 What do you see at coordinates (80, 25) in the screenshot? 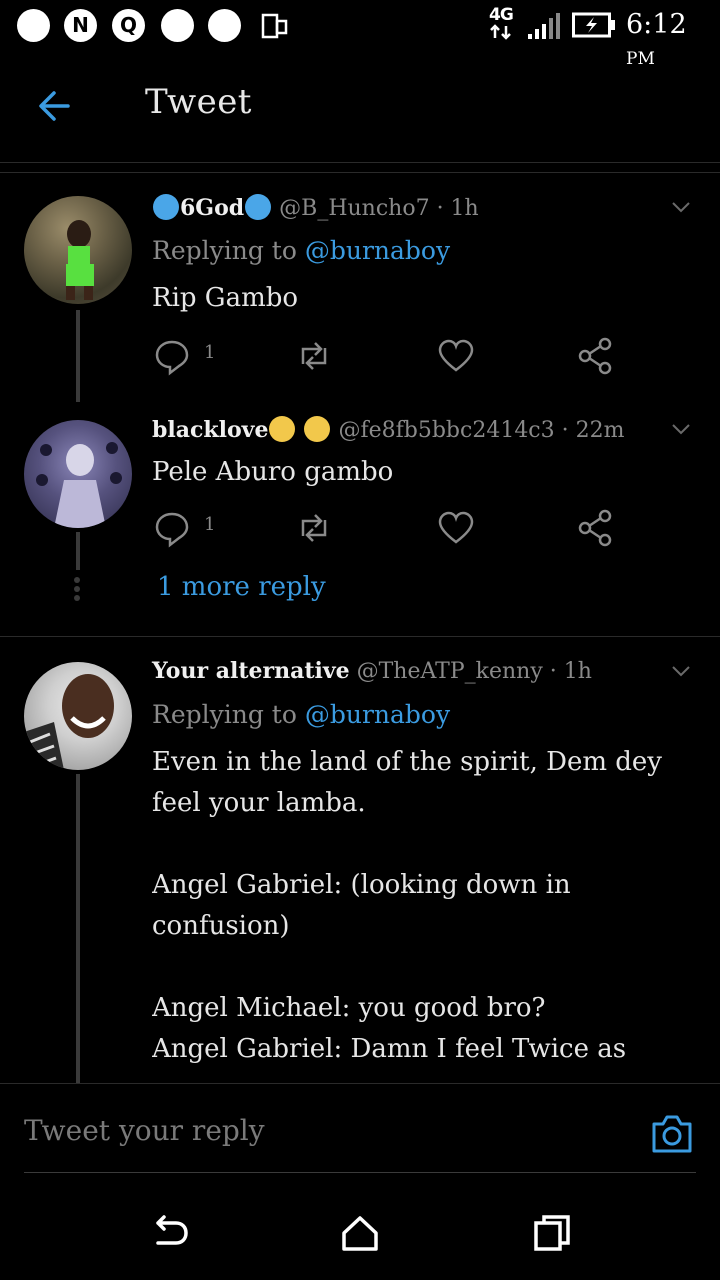
I see `n-icon: N` at bounding box center [80, 25].